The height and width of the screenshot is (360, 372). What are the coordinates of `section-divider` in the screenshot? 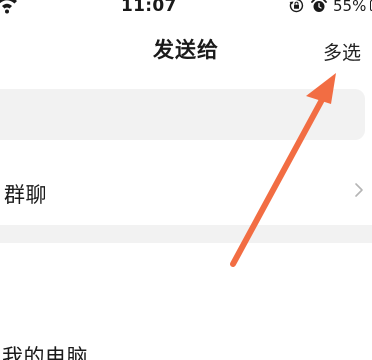 It's located at (186, 234).